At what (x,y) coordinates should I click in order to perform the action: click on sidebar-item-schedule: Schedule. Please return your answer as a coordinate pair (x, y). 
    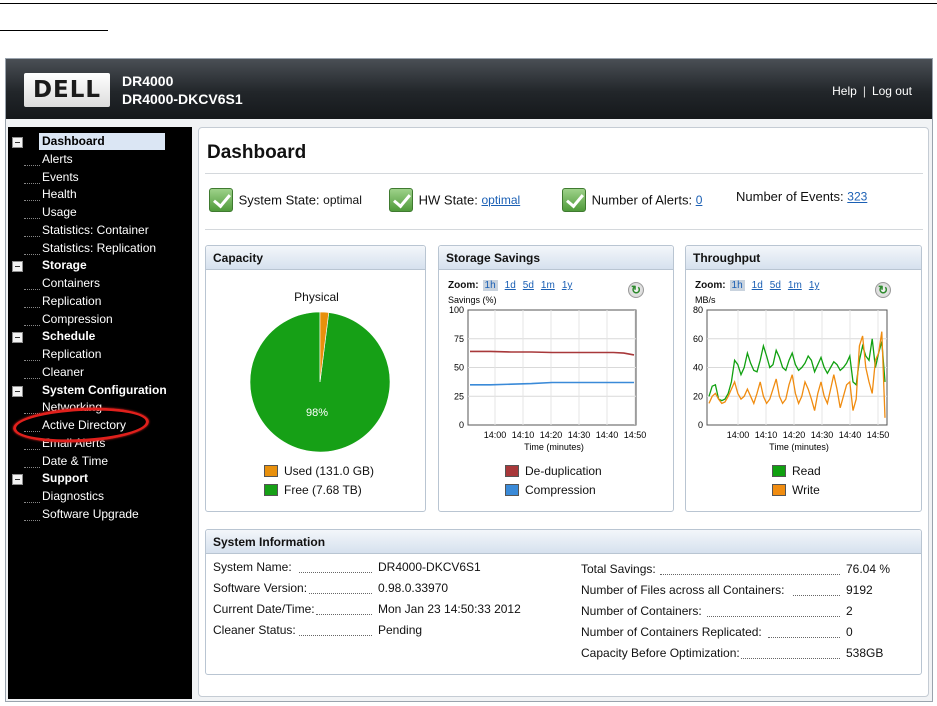
    Looking at the image, I should click on (100, 336).